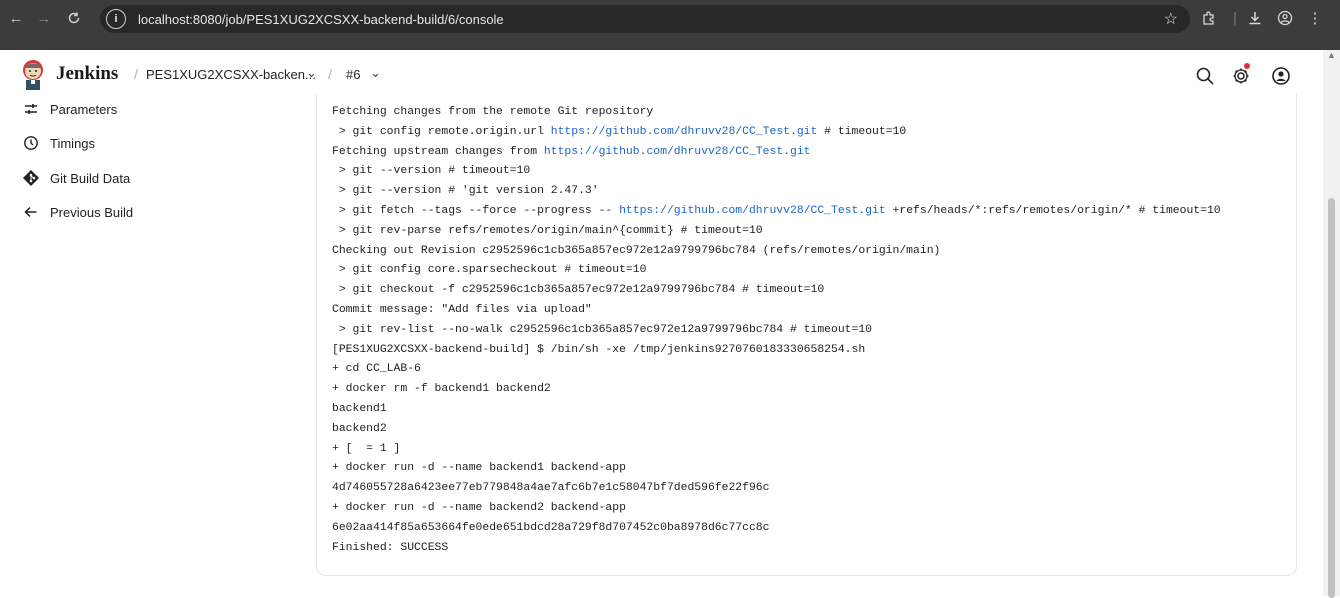 This screenshot has width=1340, height=598. Describe the element at coordinates (1205, 76) in the screenshot. I see `search-icon` at that location.